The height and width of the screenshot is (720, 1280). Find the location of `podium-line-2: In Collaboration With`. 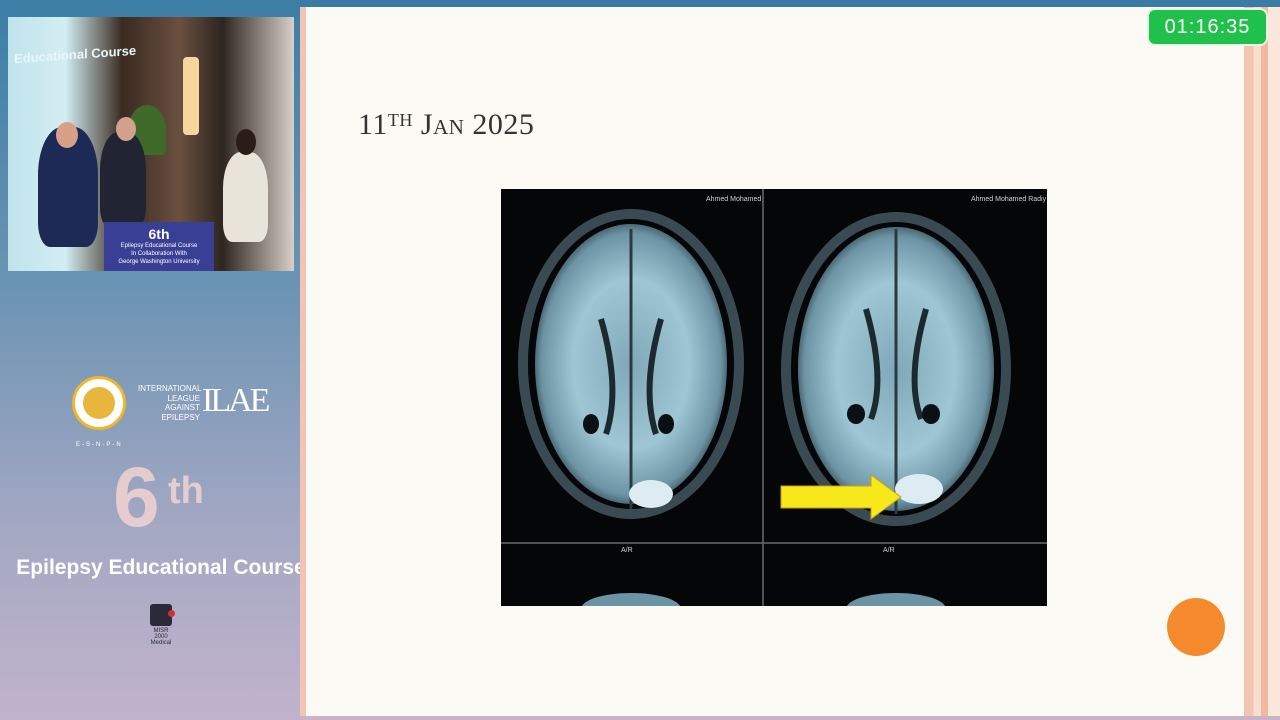

podium-line-2: In Collaboration With is located at coordinates (159, 254).